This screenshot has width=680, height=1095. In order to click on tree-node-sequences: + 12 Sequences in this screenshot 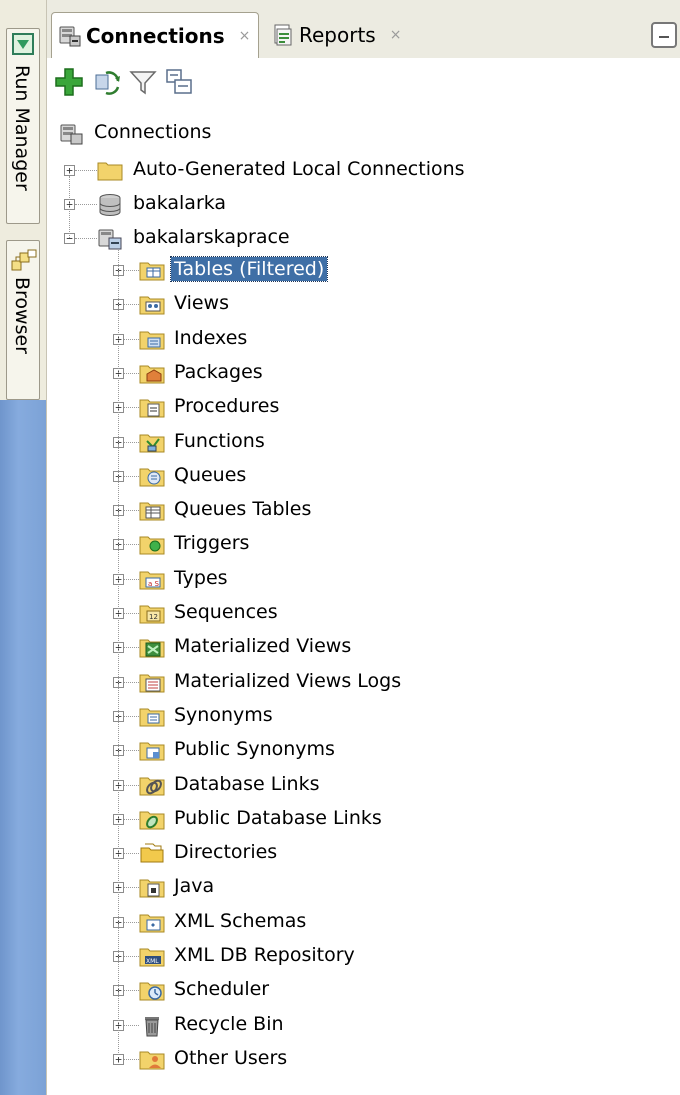, I will do `click(363, 613)`.